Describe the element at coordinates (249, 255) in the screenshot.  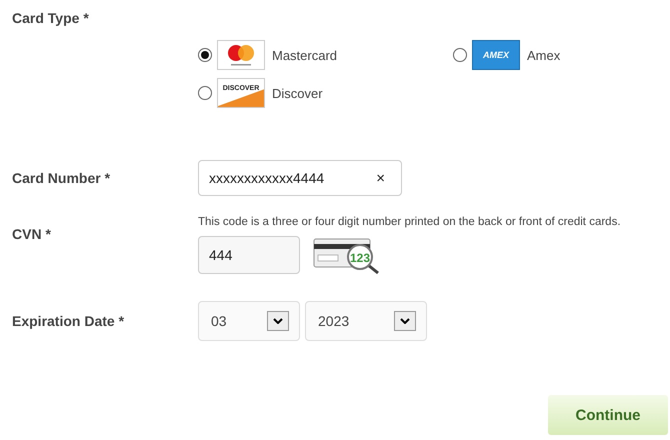
I see `cvn-field: 444` at that location.